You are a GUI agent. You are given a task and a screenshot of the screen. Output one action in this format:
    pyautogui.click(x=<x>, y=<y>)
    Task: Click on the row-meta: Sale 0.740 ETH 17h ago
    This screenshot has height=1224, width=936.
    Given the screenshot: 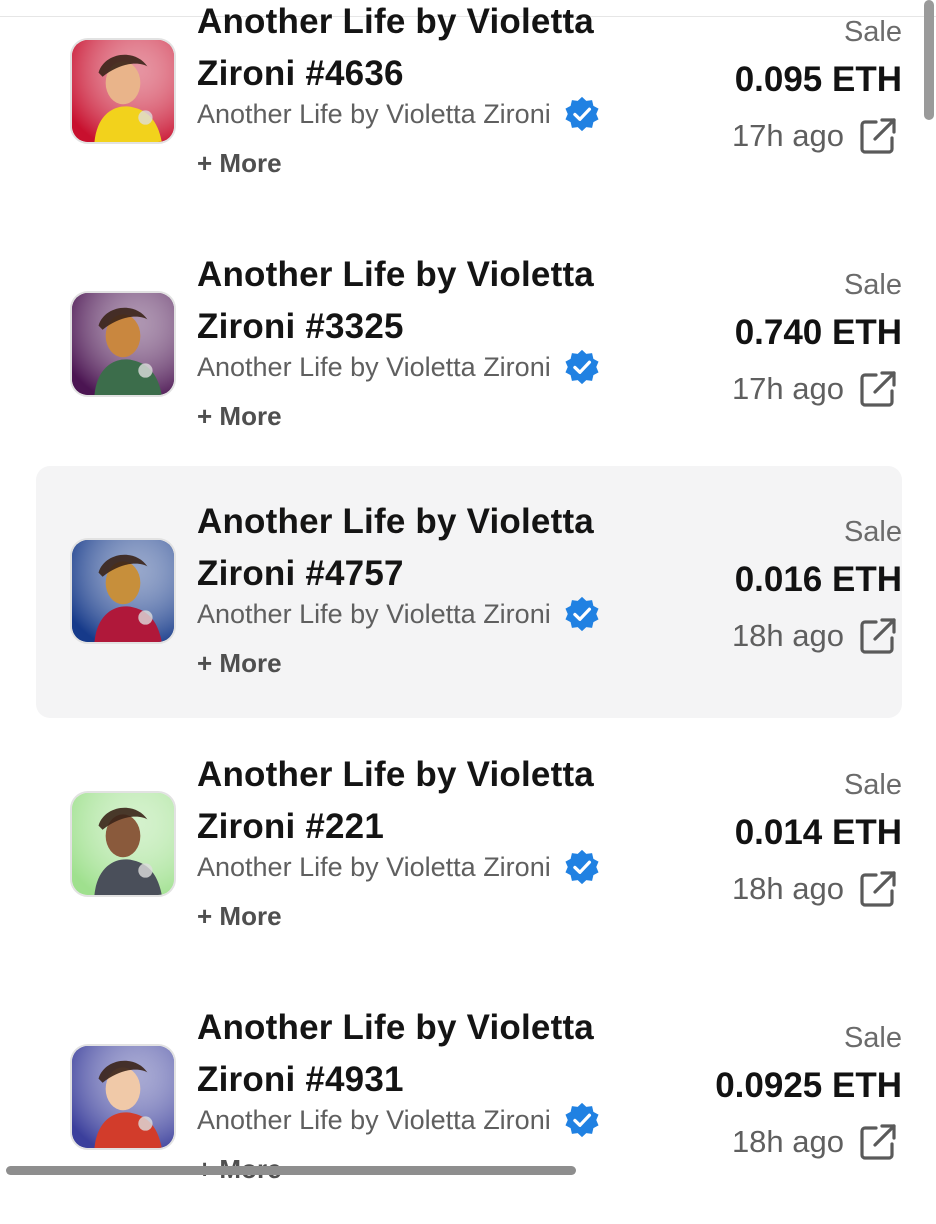 What is the action you would take?
    pyautogui.click(x=752, y=345)
    